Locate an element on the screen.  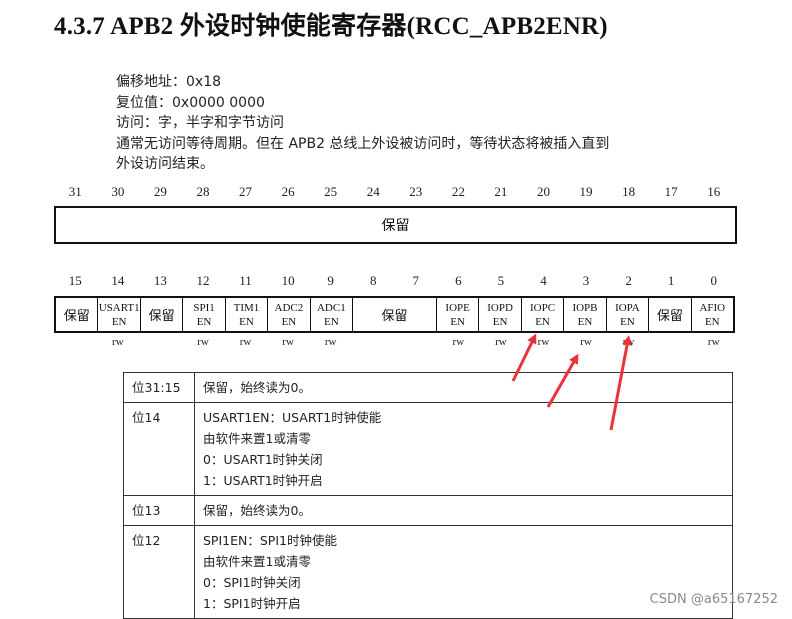
annotation-arrows is located at coordinates (571, 382).